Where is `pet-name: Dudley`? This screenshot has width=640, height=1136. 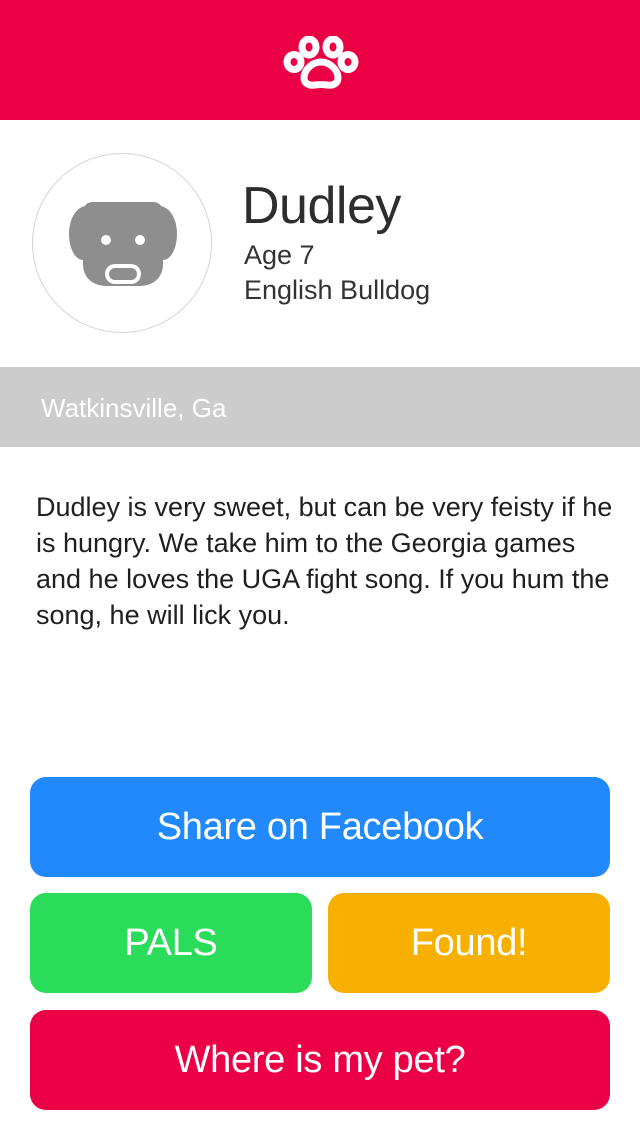 pet-name: Dudley is located at coordinates (321, 206).